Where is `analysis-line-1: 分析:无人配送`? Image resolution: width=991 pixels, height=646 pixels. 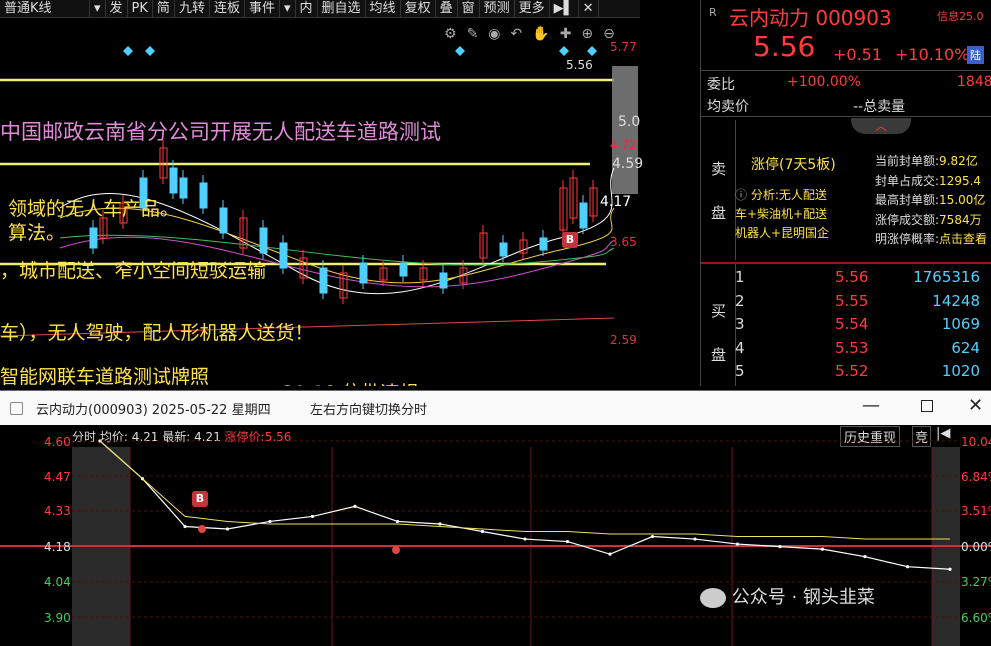
analysis-line-1: 分析:无人配送 is located at coordinates (788, 195).